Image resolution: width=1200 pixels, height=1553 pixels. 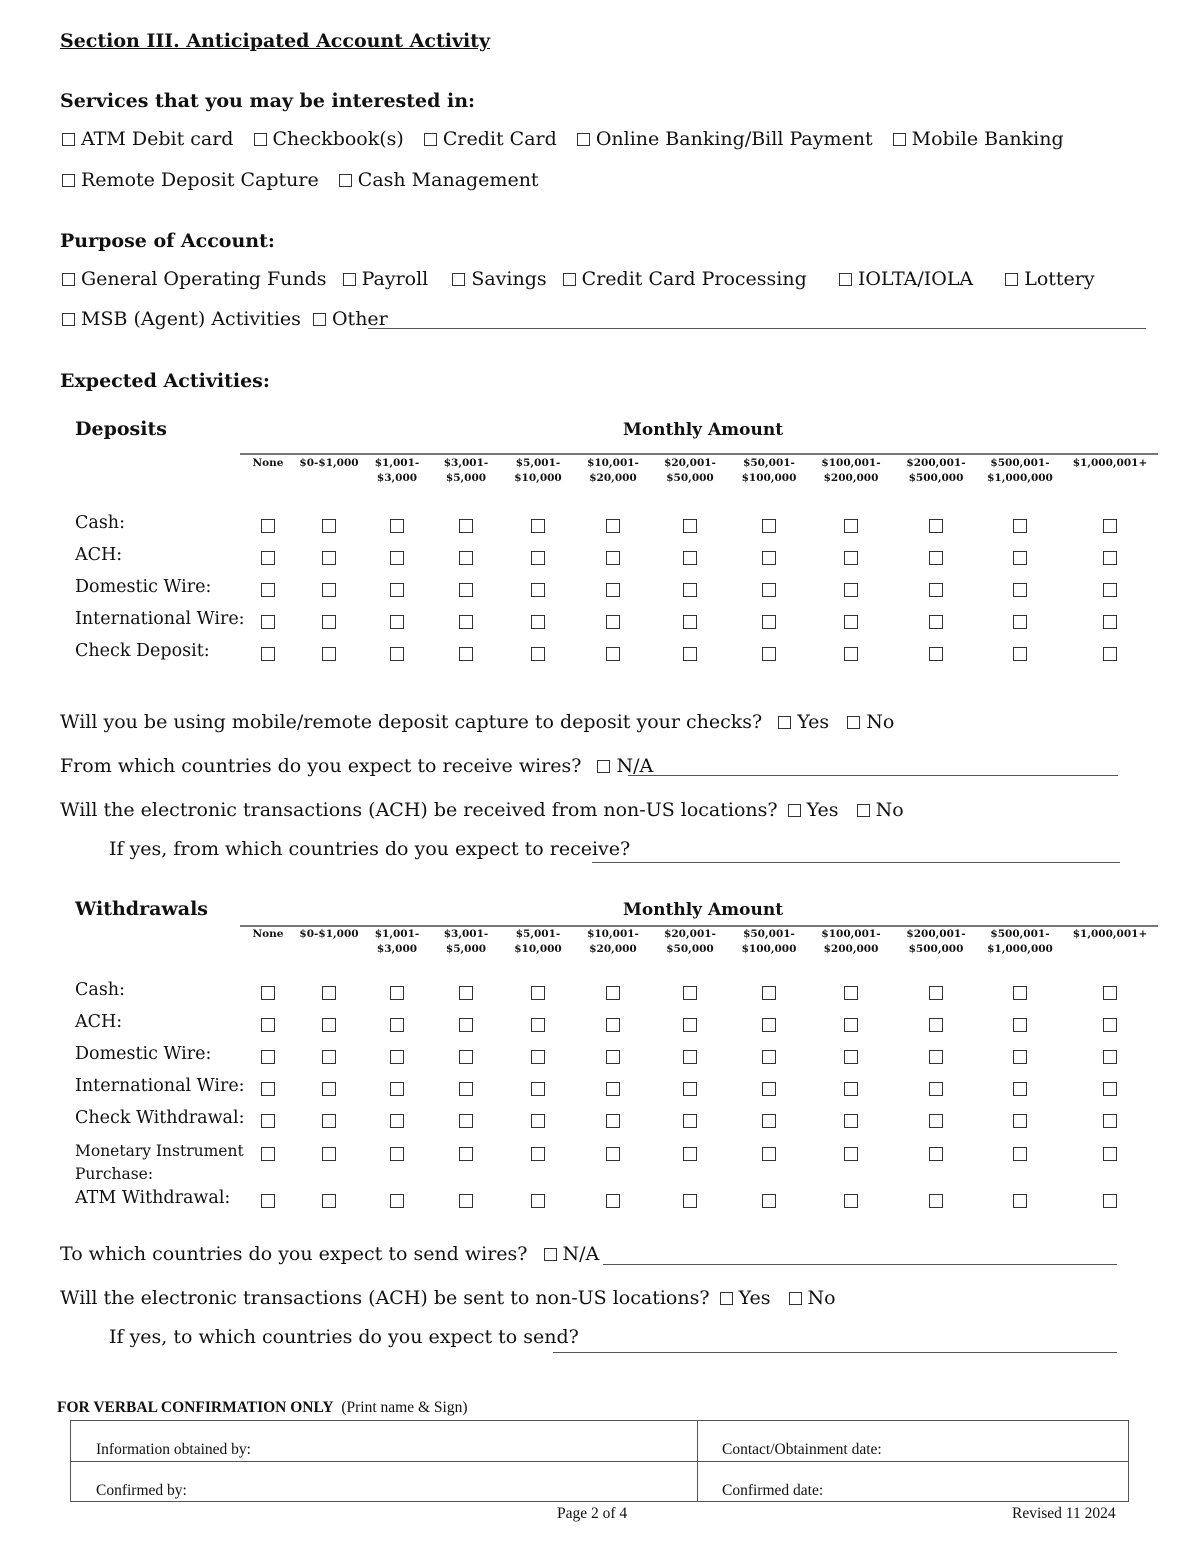 What do you see at coordinates (978, 139) in the screenshot?
I see `service-option: Mobile Banking` at bounding box center [978, 139].